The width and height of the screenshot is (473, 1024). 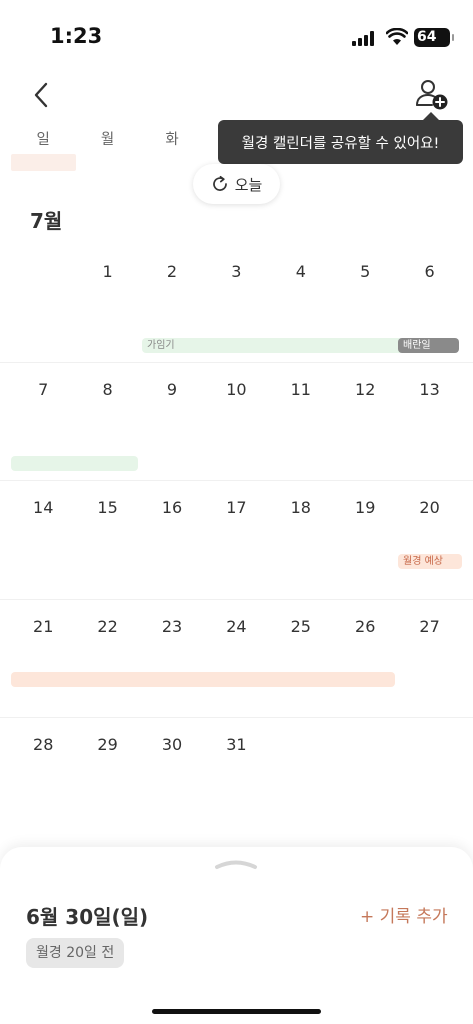 What do you see at coordinates (301, 271) in the screenshot?
I see `calendar-day: 4` at bounding box center [301, 271].